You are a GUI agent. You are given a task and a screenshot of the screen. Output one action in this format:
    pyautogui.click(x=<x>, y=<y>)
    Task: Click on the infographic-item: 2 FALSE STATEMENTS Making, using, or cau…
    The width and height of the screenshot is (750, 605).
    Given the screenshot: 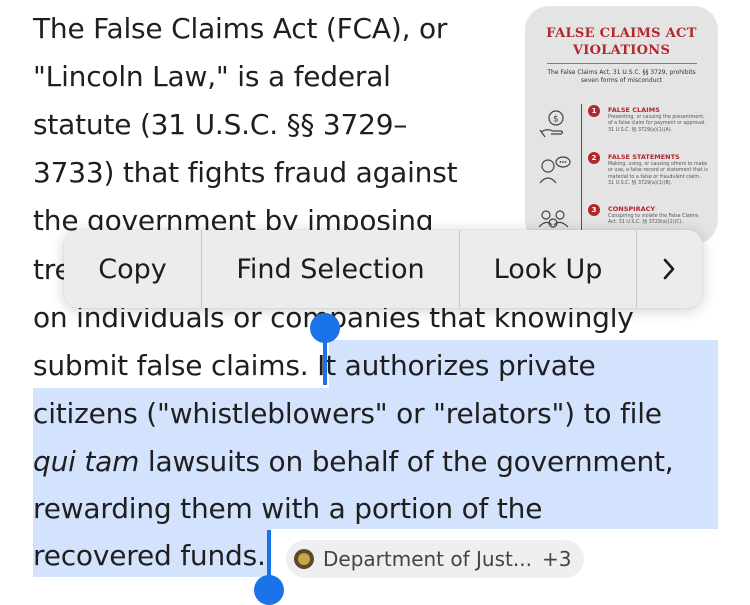 What is the action you would take?
    pyautogui.click(x=621, y=174)
    